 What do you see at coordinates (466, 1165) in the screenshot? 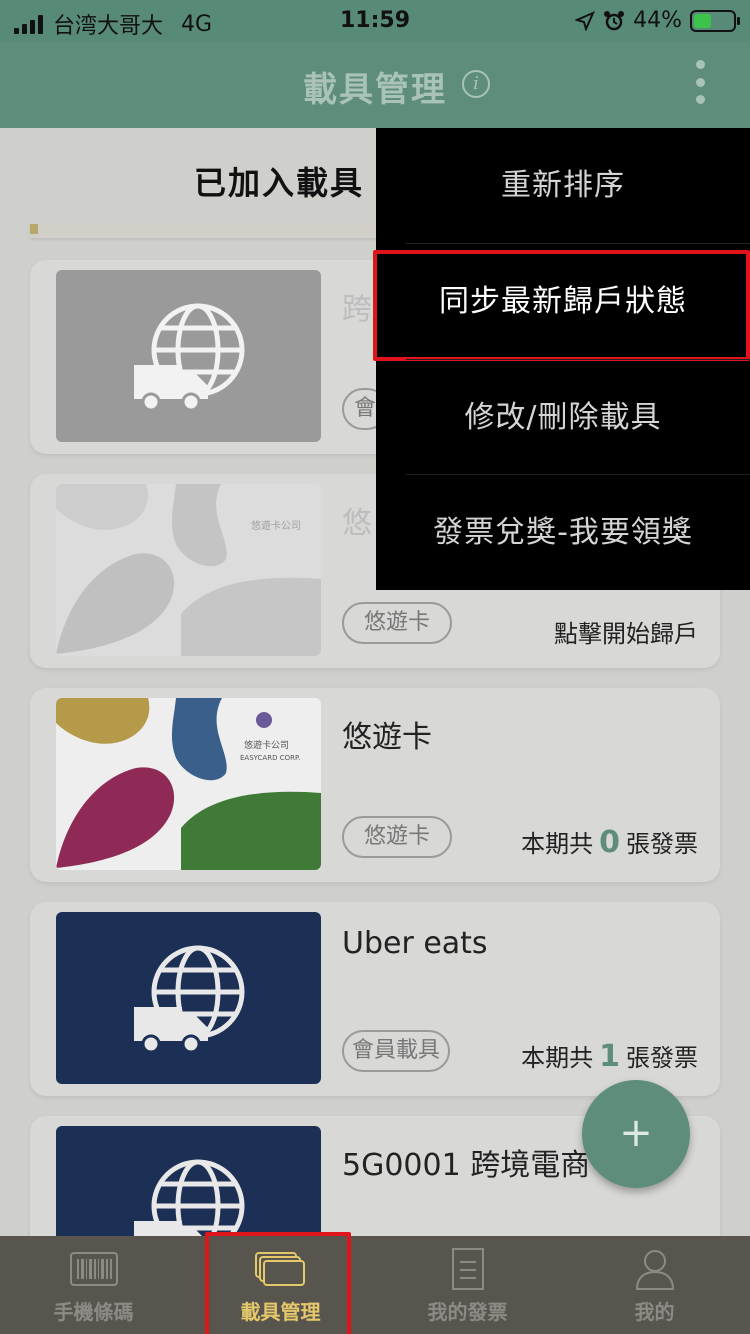
I see `card-name: 5G0001 跨境電商` at bounding box center [466, 1165].